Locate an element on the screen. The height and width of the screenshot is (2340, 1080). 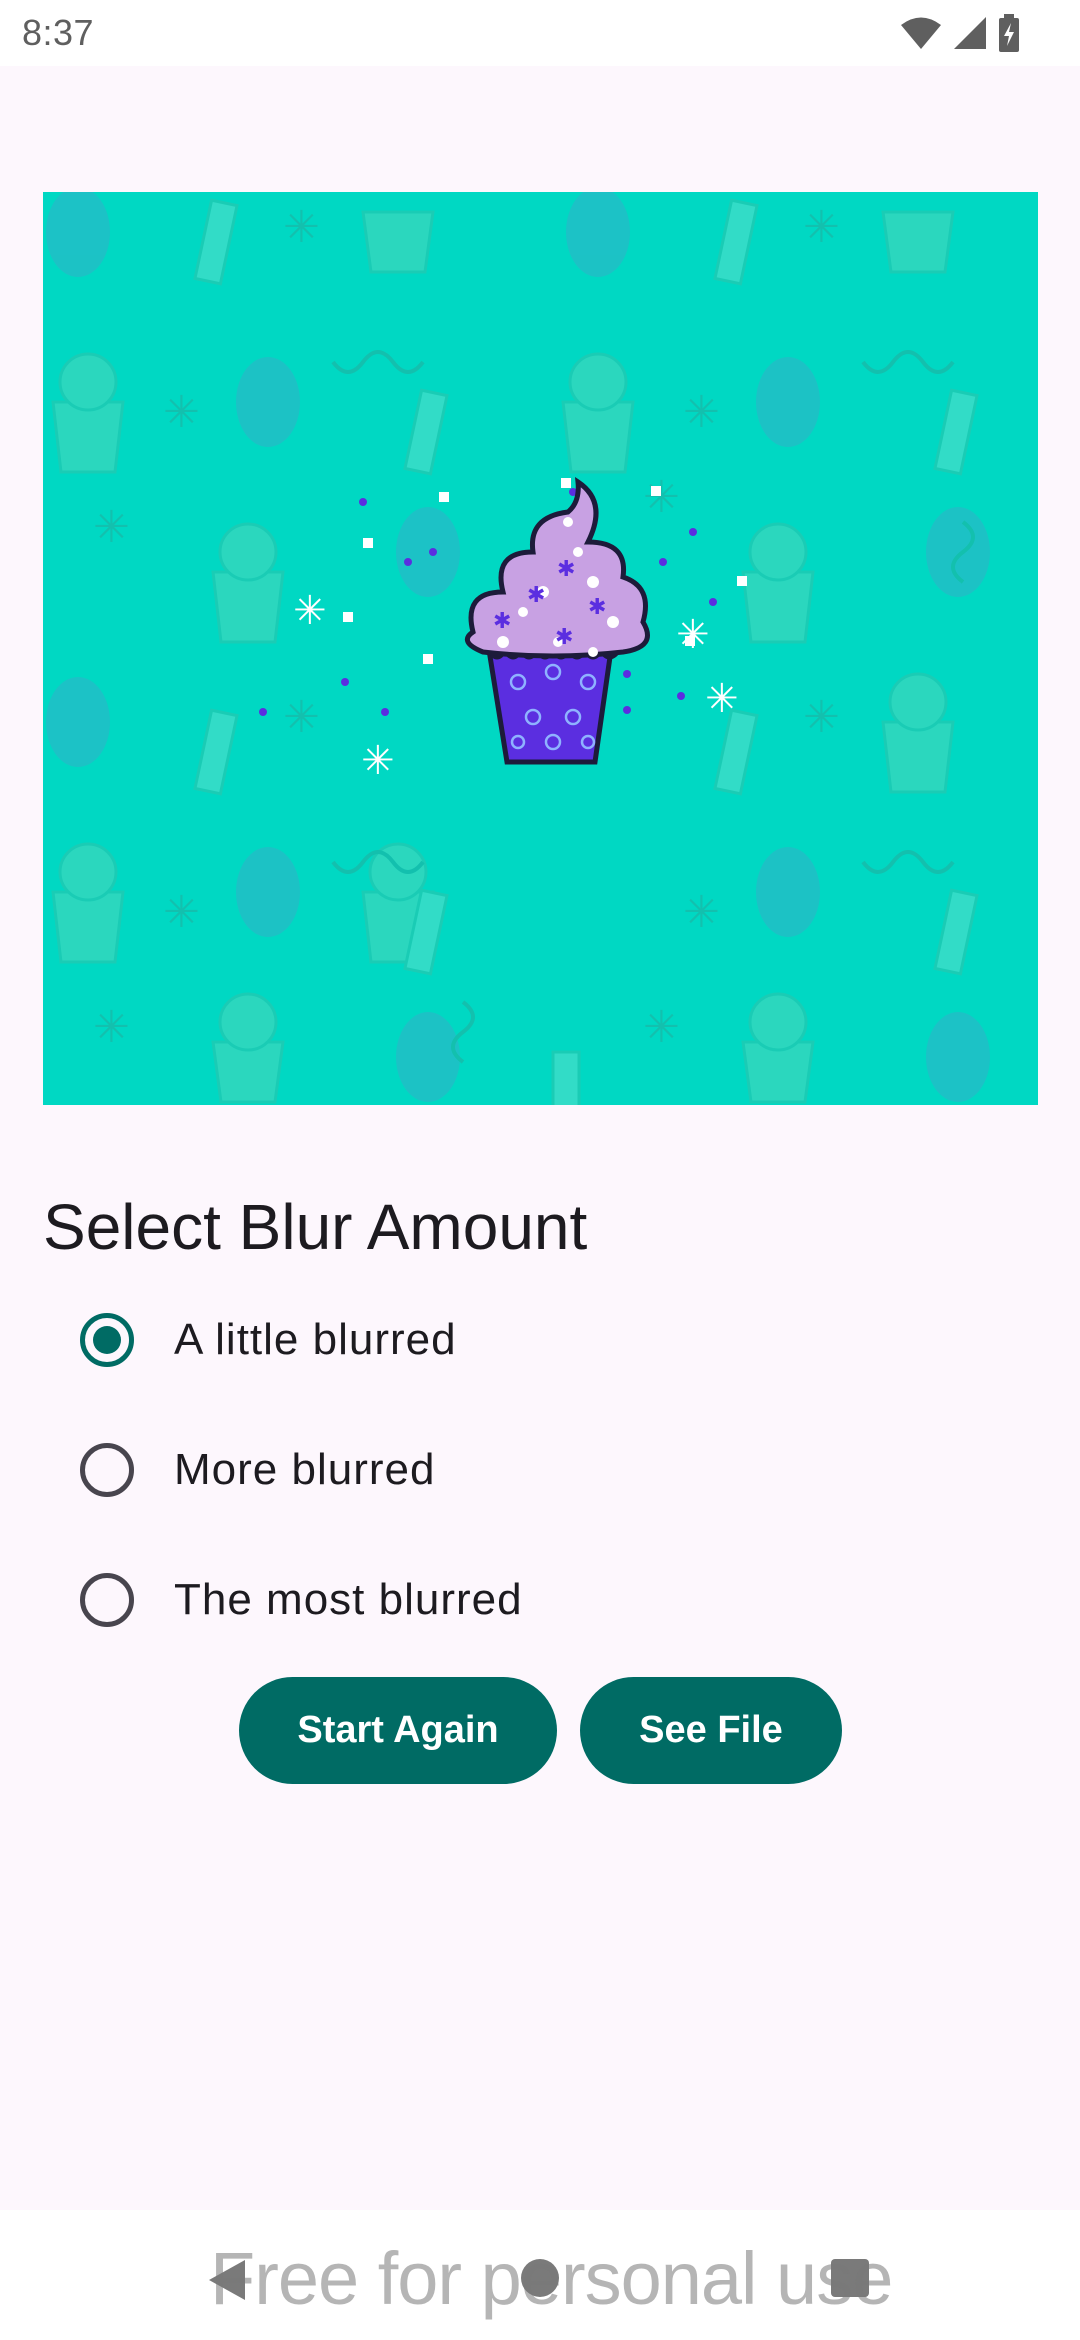
blur-section-title: Select Blur Amount is located at coordinates (315, 1227).